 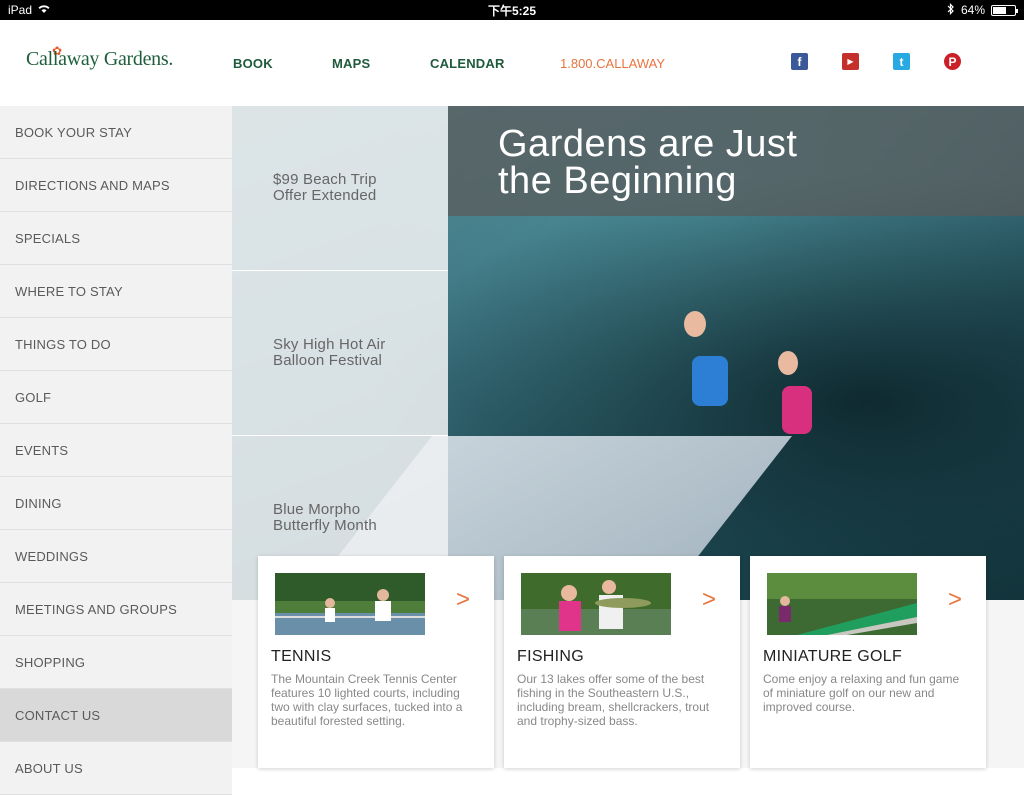 I want to click on wifi-icon, so click(x=44, y=10).